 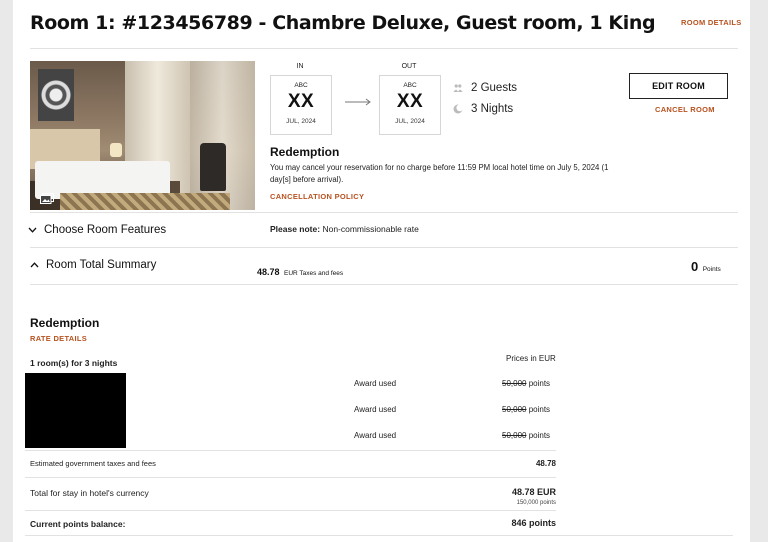 I want to click on room-total-summary-toggle: Room Total Summary, so click(x=93, y=265).